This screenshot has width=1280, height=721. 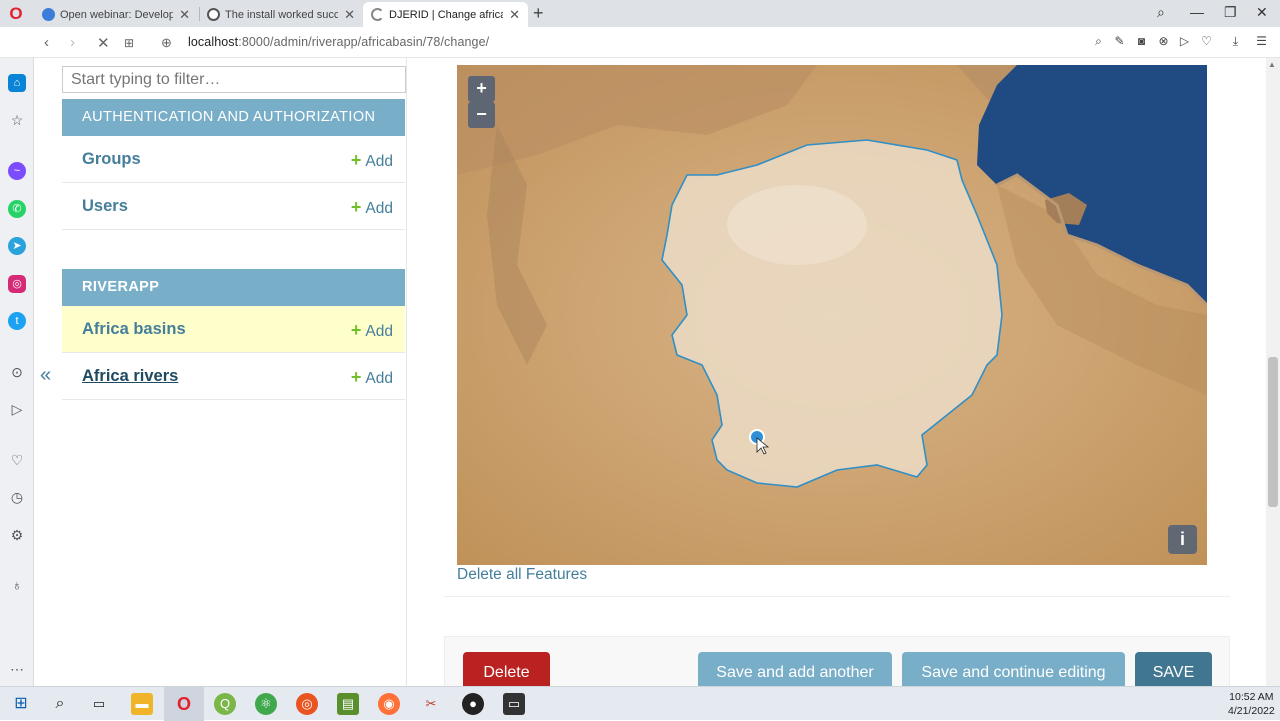 I want to click on history-icon: ◷, so click(x=17, y=497).